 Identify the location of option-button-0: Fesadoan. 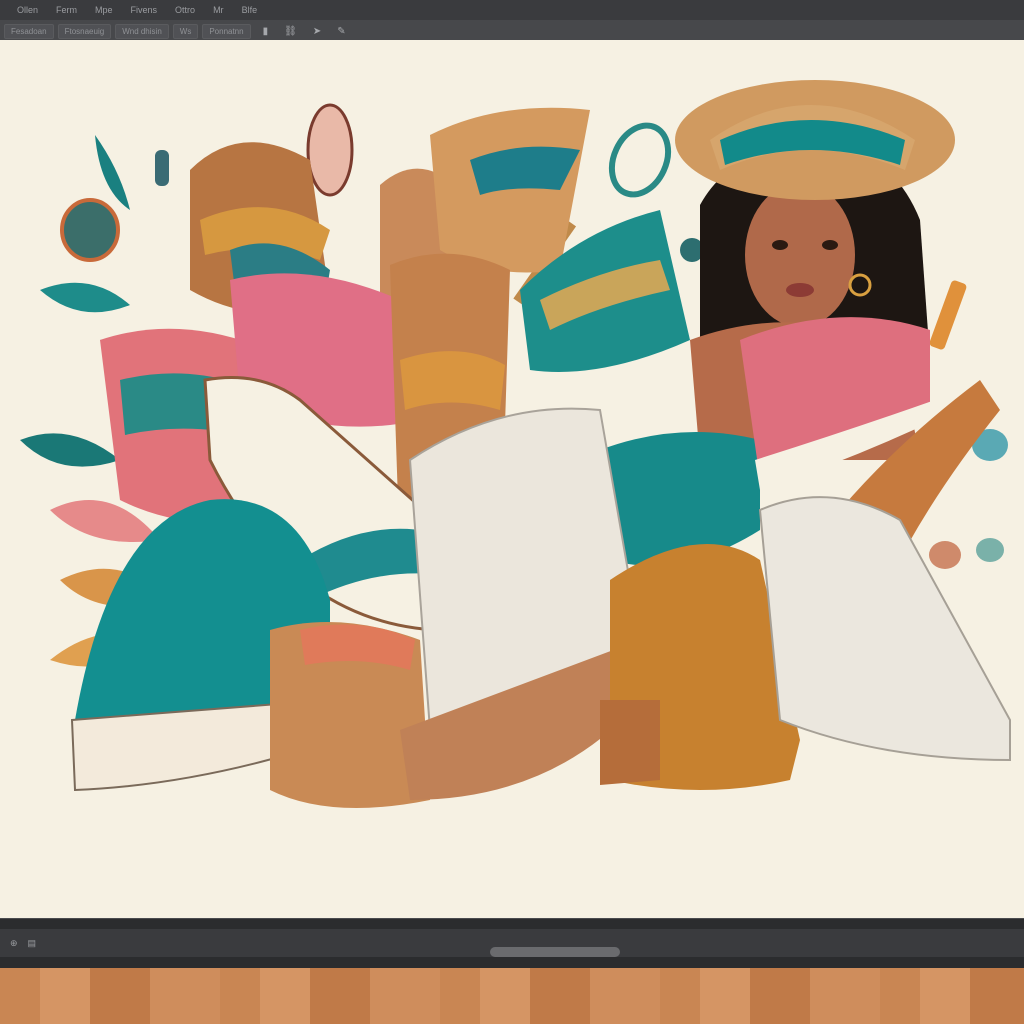
(29, 31).